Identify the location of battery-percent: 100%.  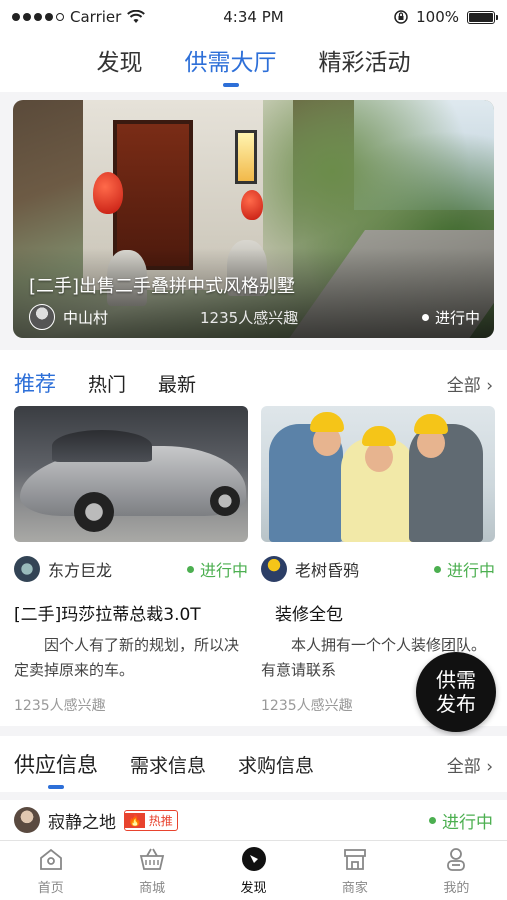
(437, 17).